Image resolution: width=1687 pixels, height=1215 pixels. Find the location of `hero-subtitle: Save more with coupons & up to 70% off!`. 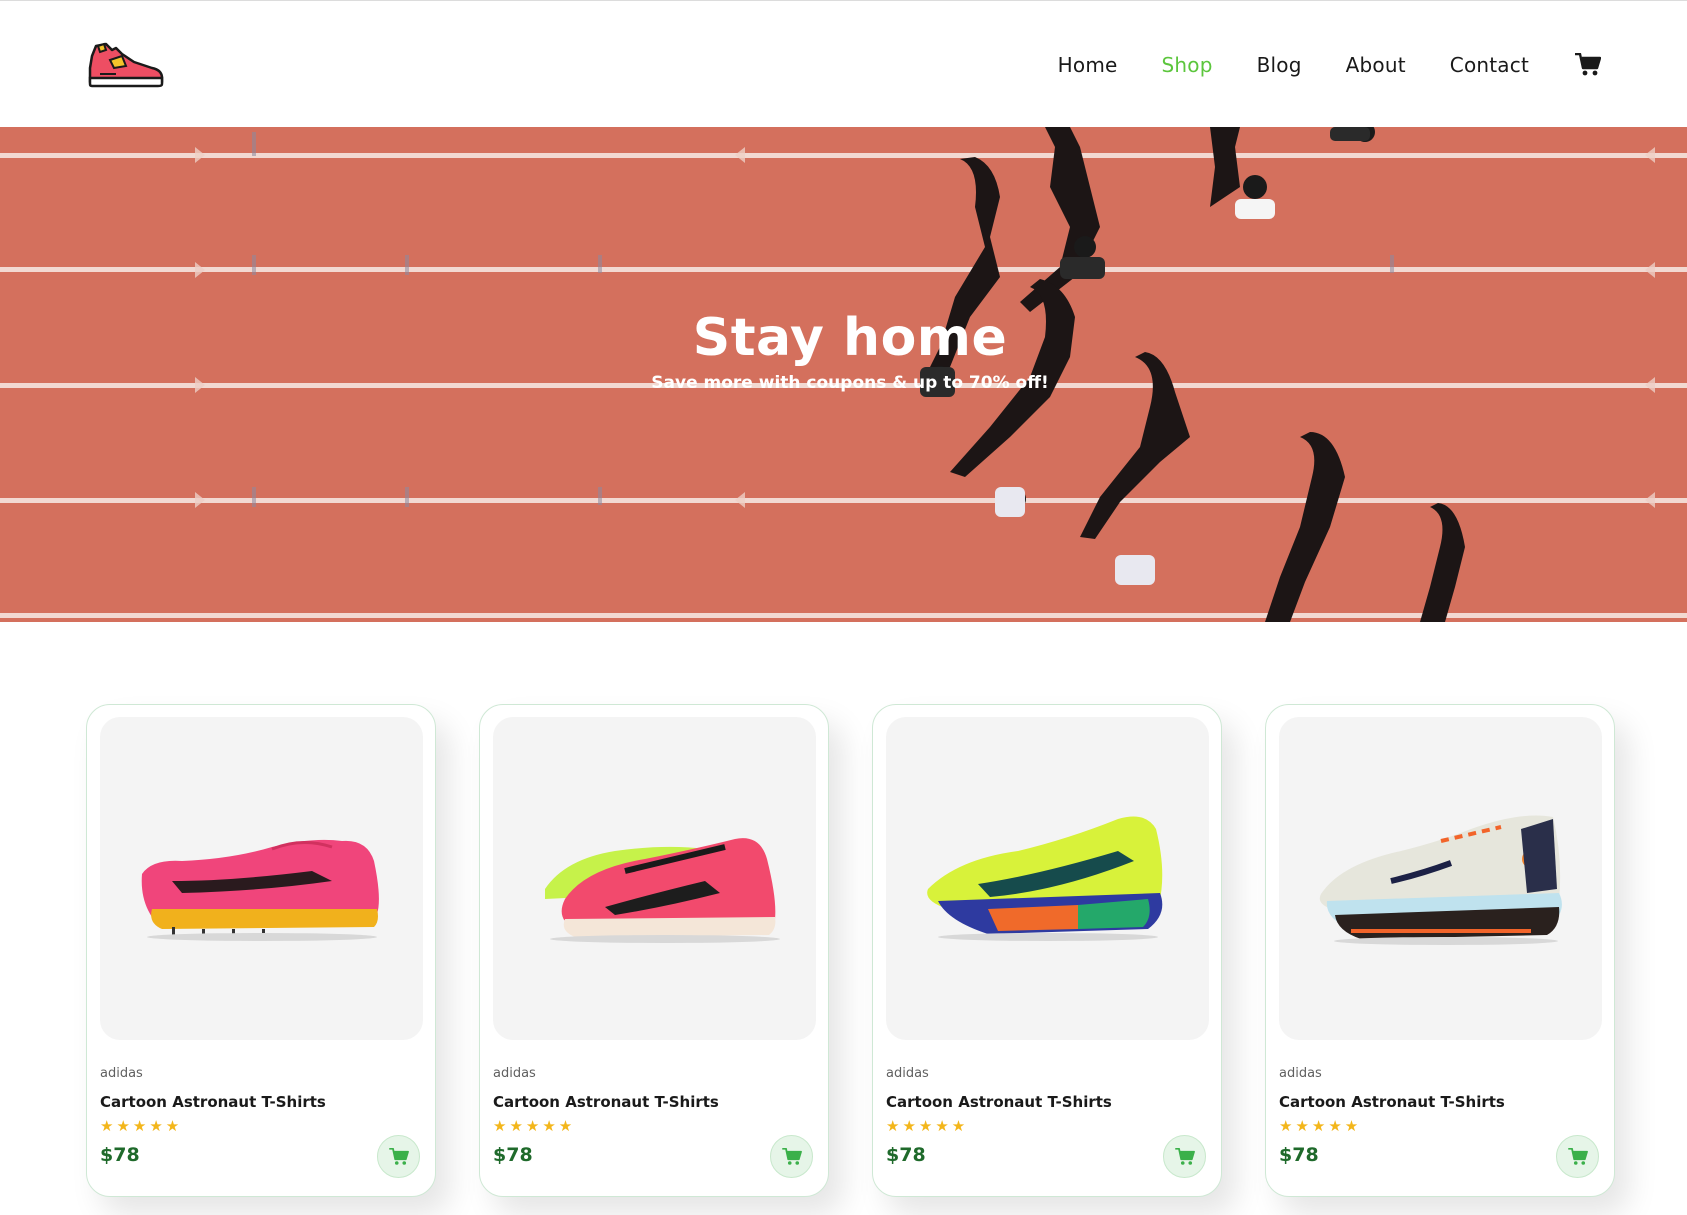

hero-subtitle: Save more with coupons & up to 70% off! is located at coordinates (850, 383).